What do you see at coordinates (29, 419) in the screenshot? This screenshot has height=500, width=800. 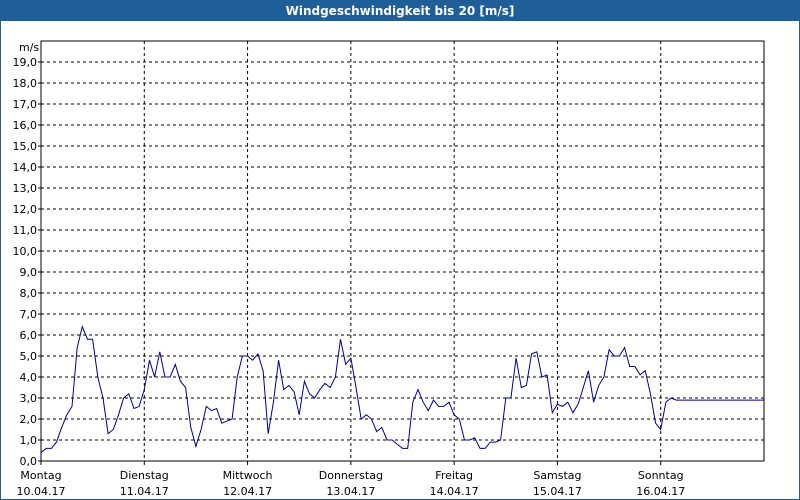 I see `y-tick-label: 2,0` at bounding box center [29, 419].